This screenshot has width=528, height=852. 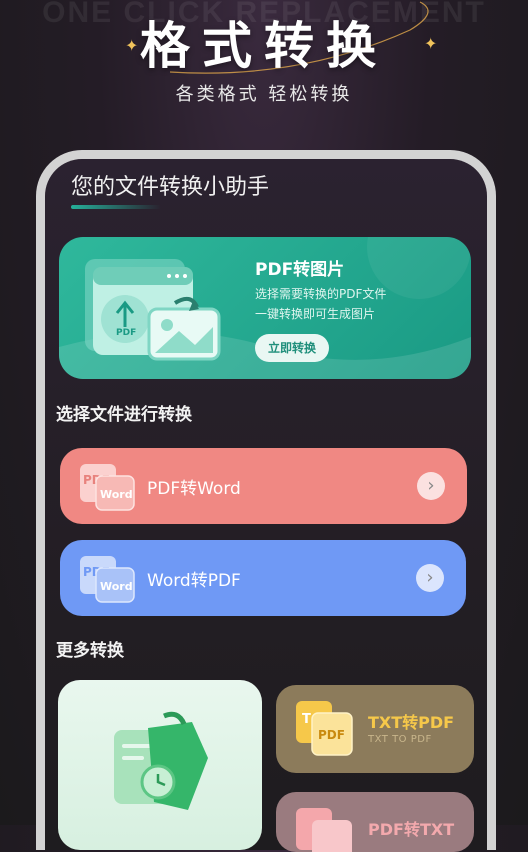 I want to click on pdf-txt-file-icon, so click(x=324, y=830).